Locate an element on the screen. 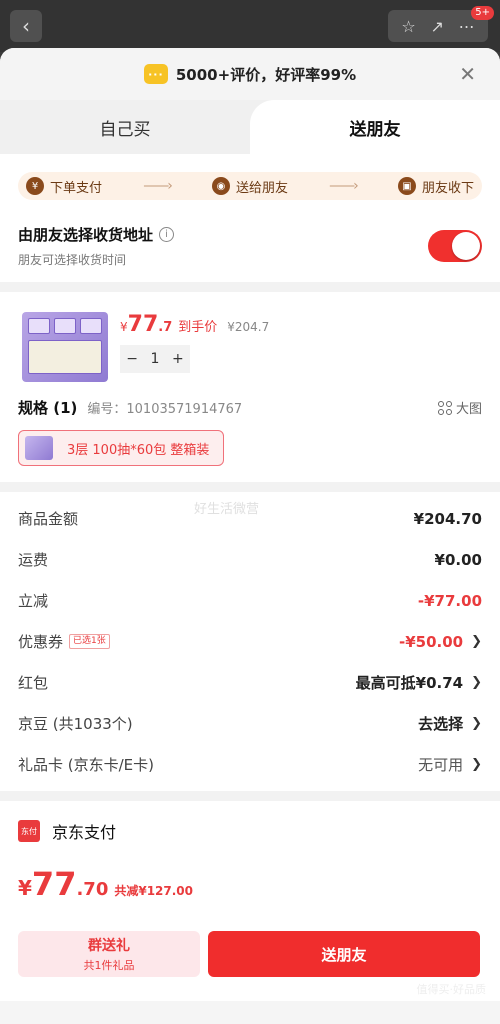 The height and width of the screenshot is (1024, 500). total-symbol: ¥ is located at coordinates (25, 888).